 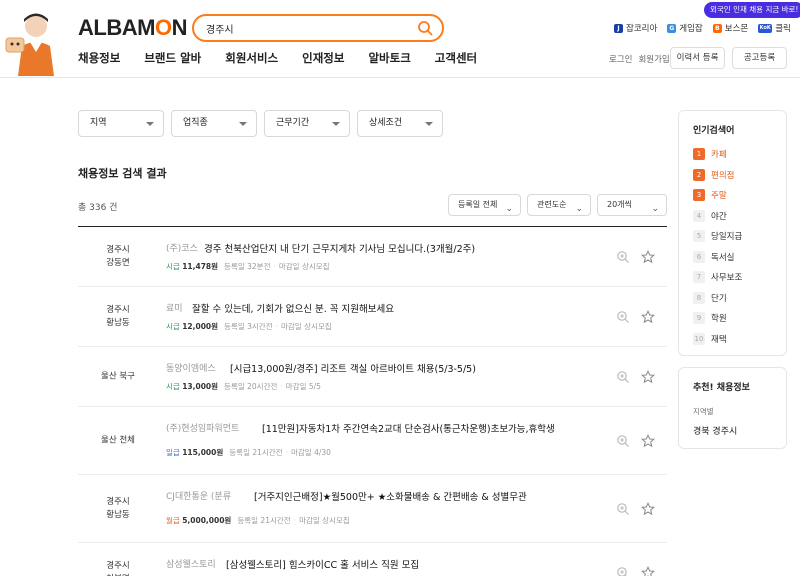 What do you see at coordinates (132, 28) in the screenshot?
I see `albamon-logo: ALBAMON` at bounding box center [132, 28].